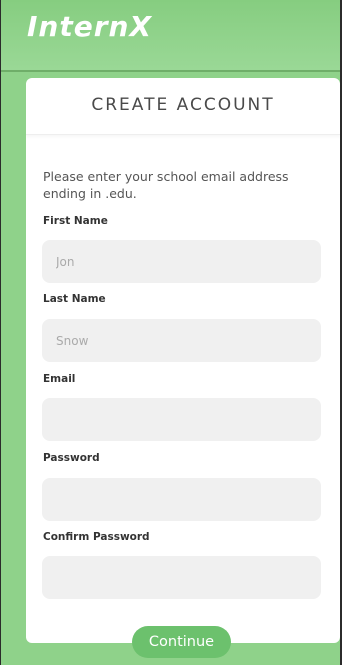  I want to click on last-name-input, so click(181, 340).